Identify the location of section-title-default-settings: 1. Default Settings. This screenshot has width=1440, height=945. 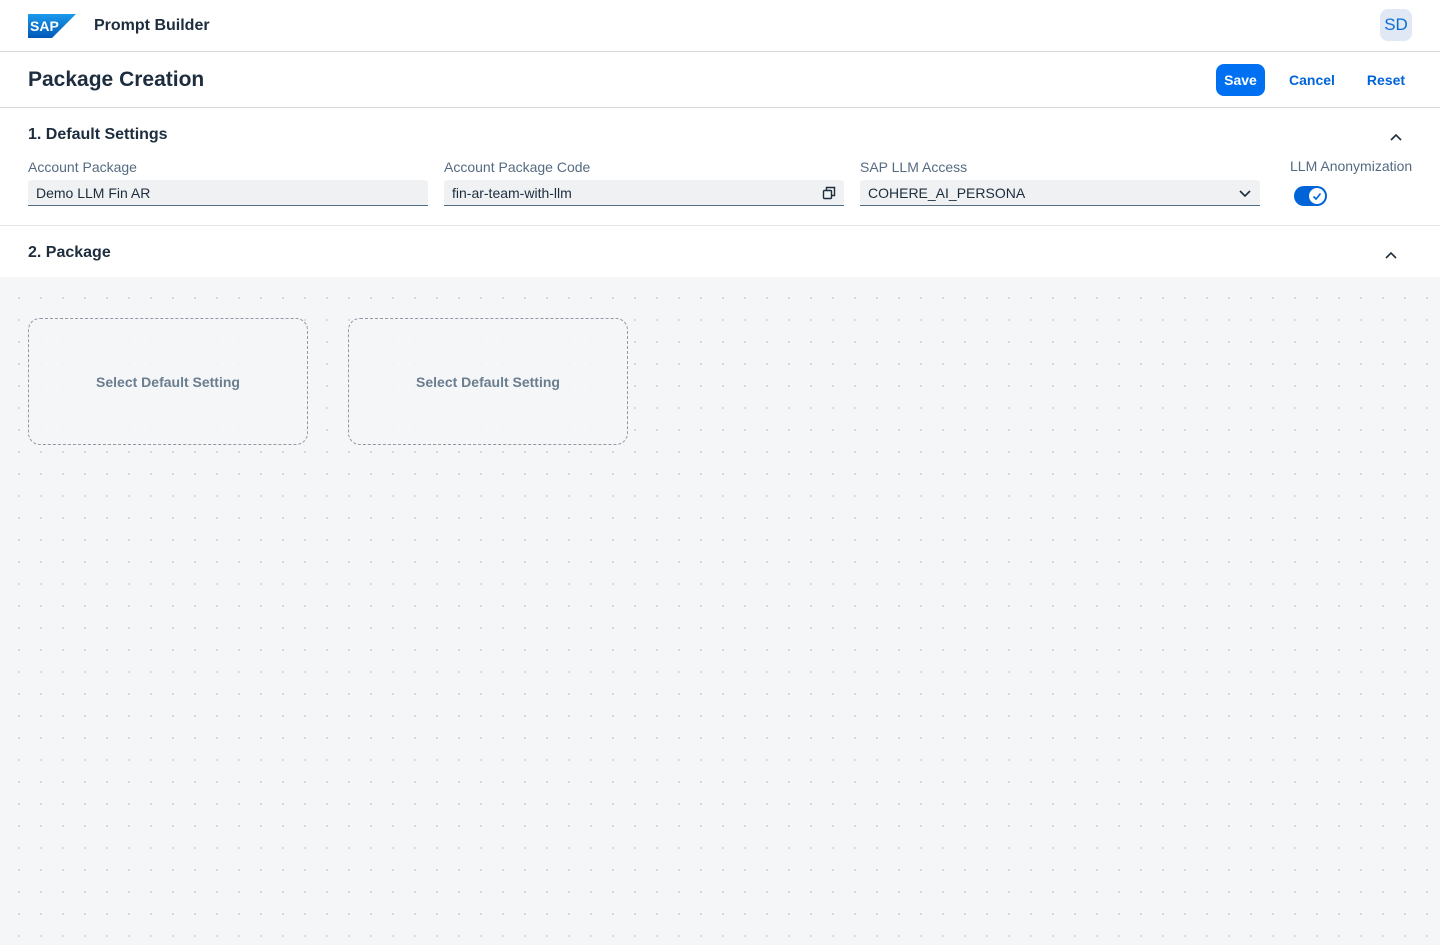
(98, 134).